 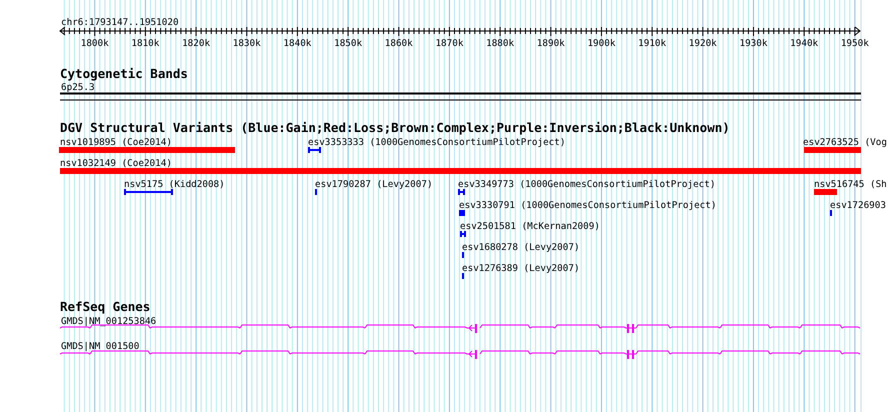 What do you see at coordinates (116, 163) in the screenshot?
I see `variant-label: nsv1032149 (Coe2014)` at bounding box center [116, 163].